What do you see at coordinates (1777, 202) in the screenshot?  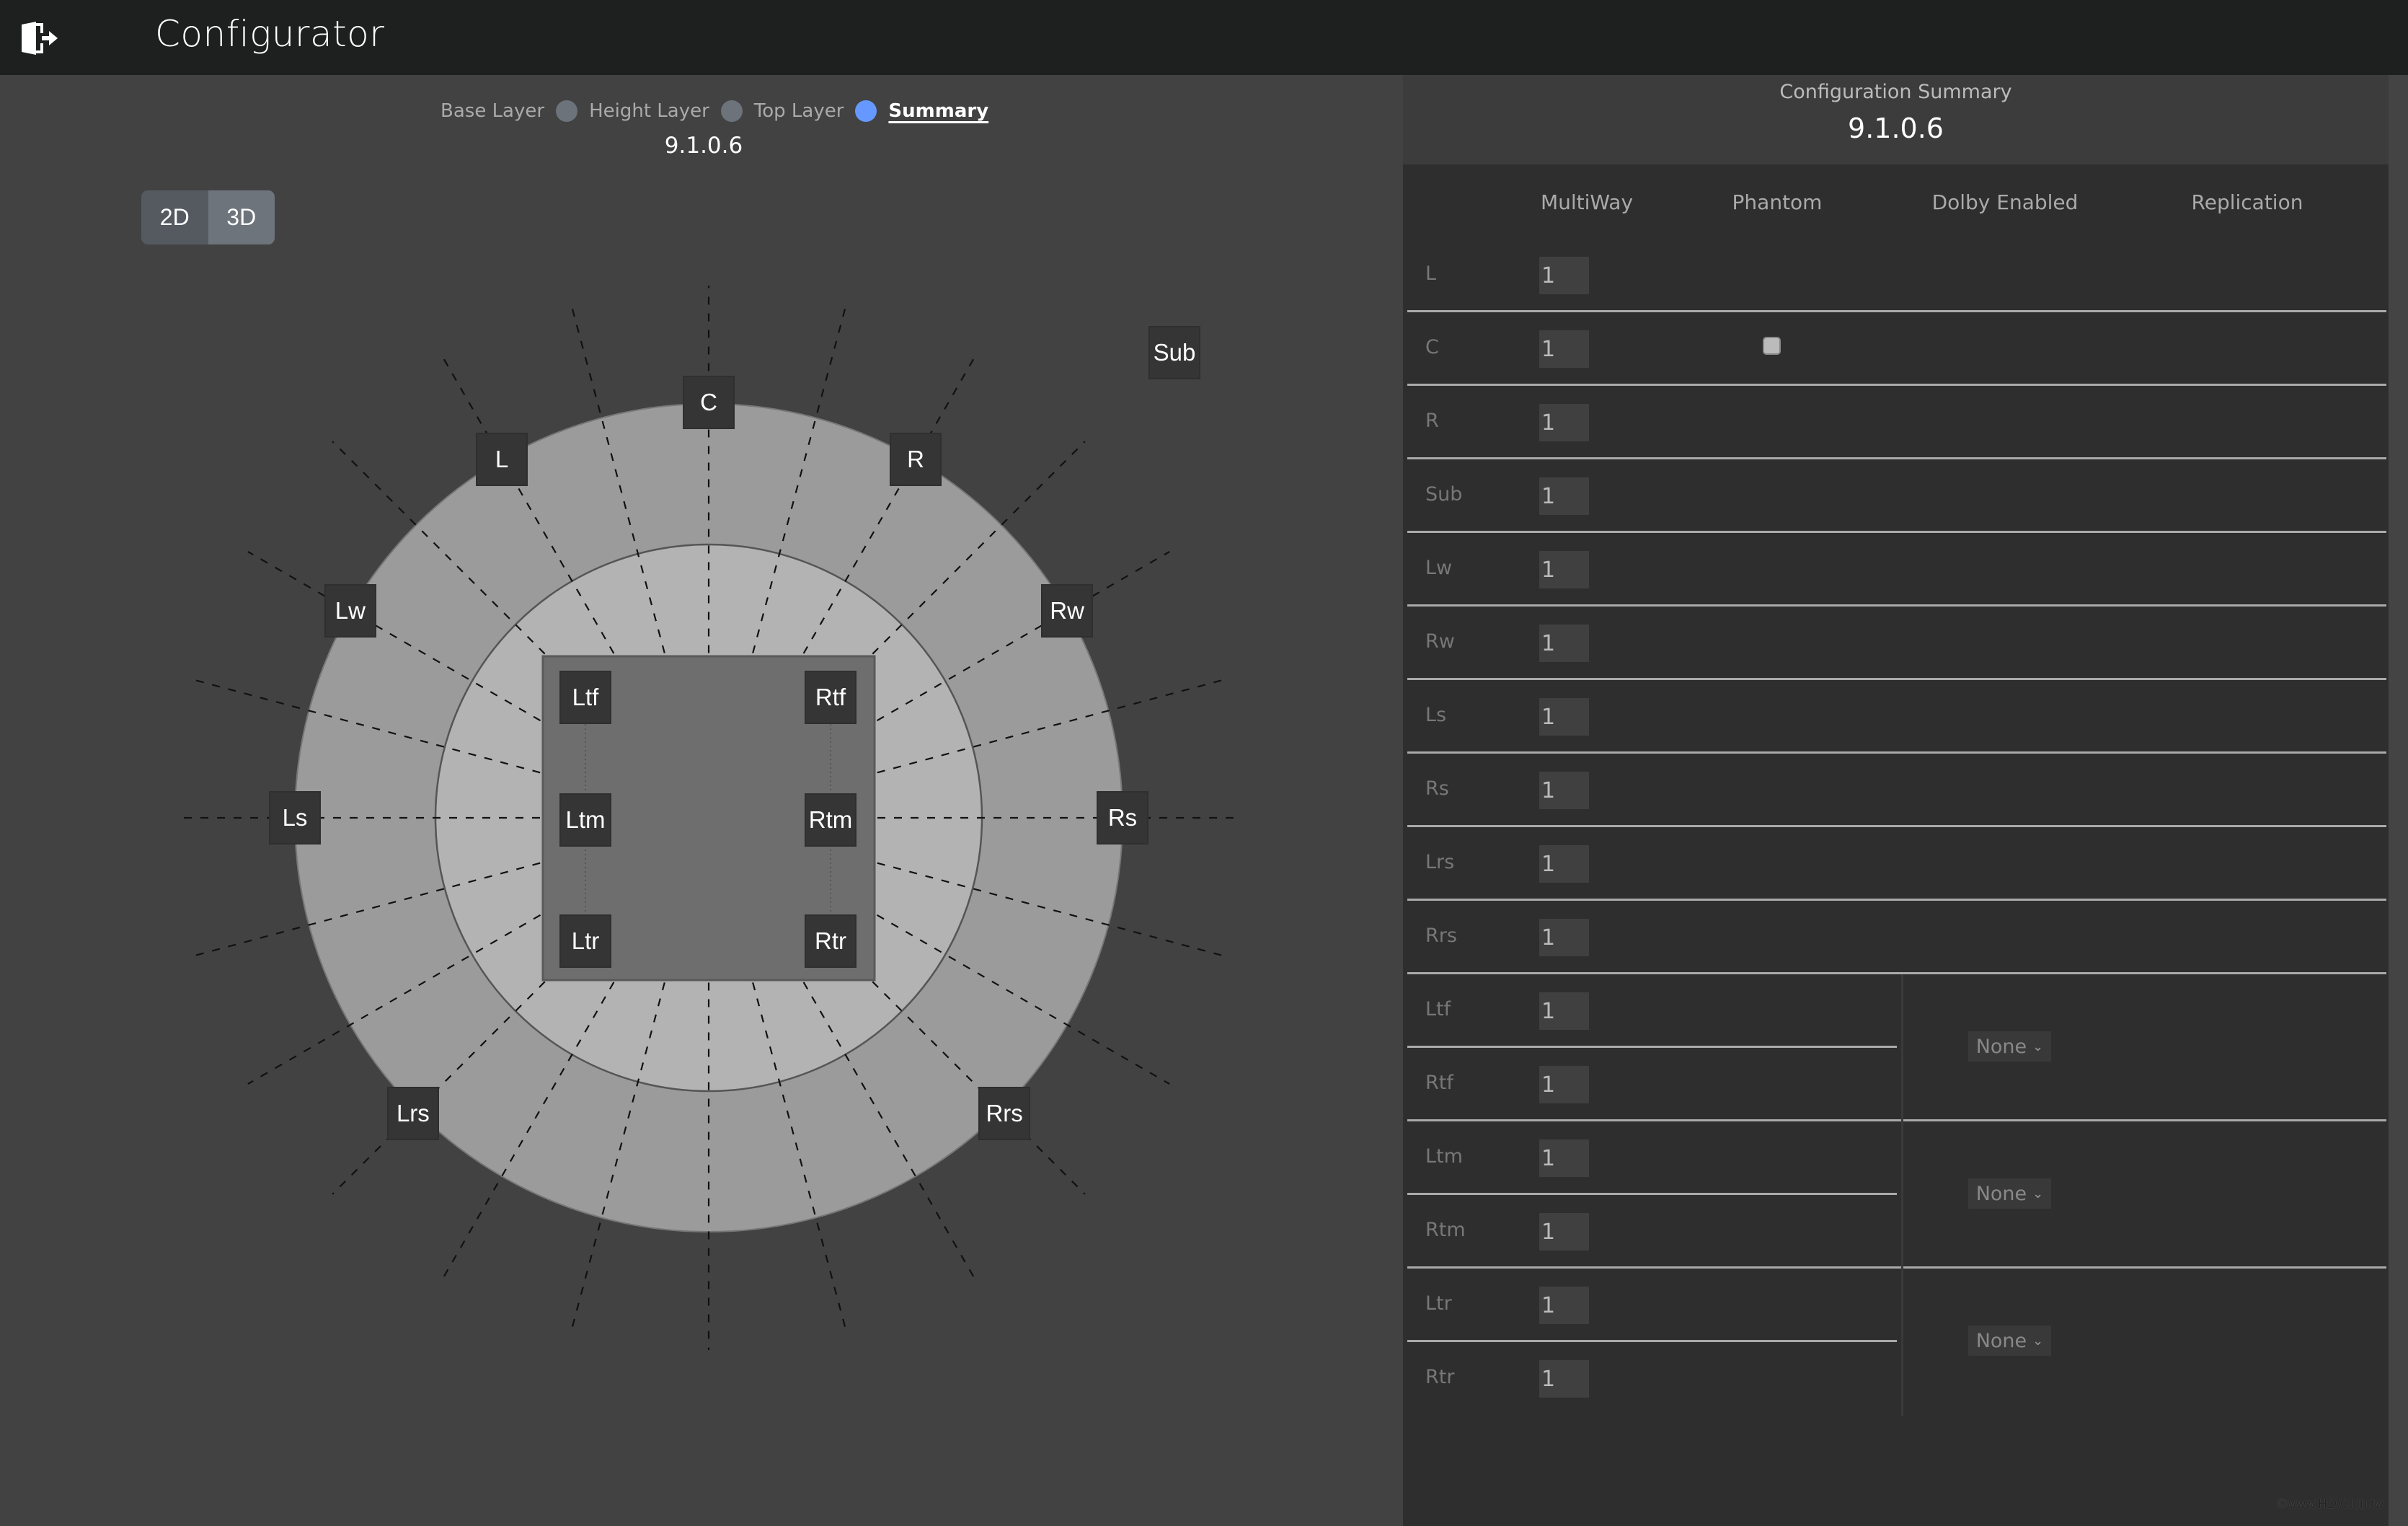 I see `column-header-phantom: Phantom` at bounding box center [1777, 202].